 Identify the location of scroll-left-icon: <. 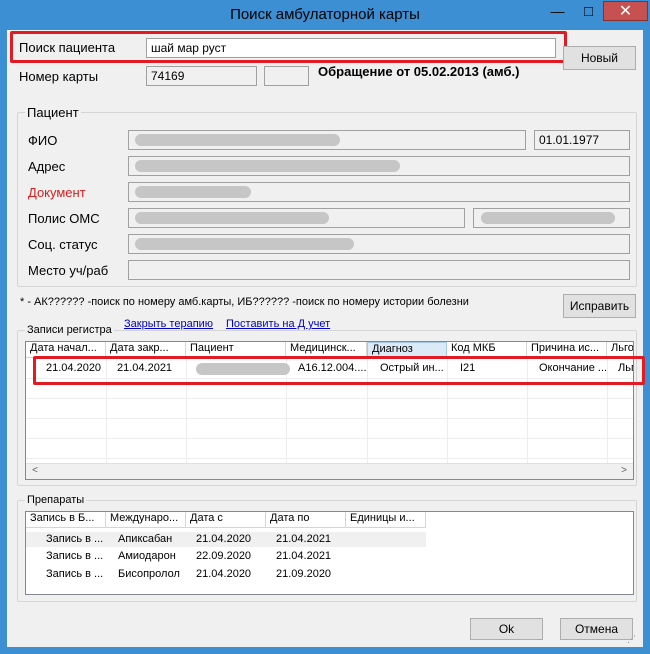
(35, 472).